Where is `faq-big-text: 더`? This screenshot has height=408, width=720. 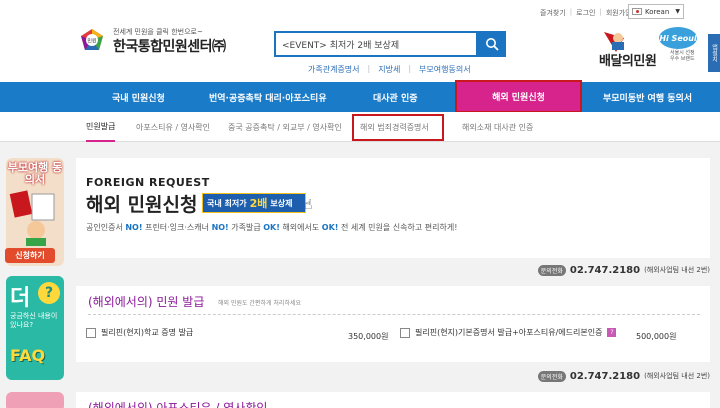
faq-big-text: 더 is located at coordinates (20, 298).